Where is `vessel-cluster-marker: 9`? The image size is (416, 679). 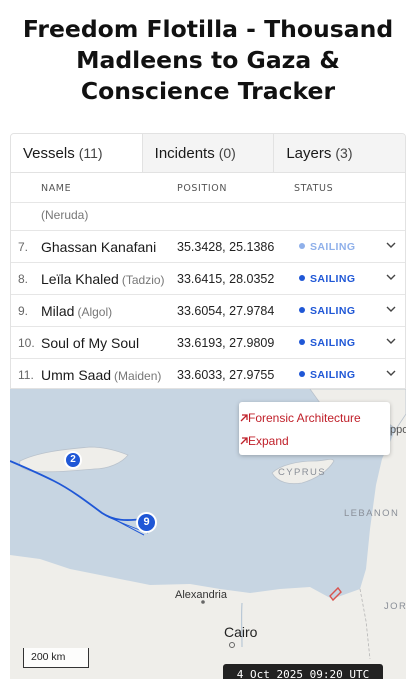
vessel-cluster-marker: 9 is located at coordinates (146, 522).